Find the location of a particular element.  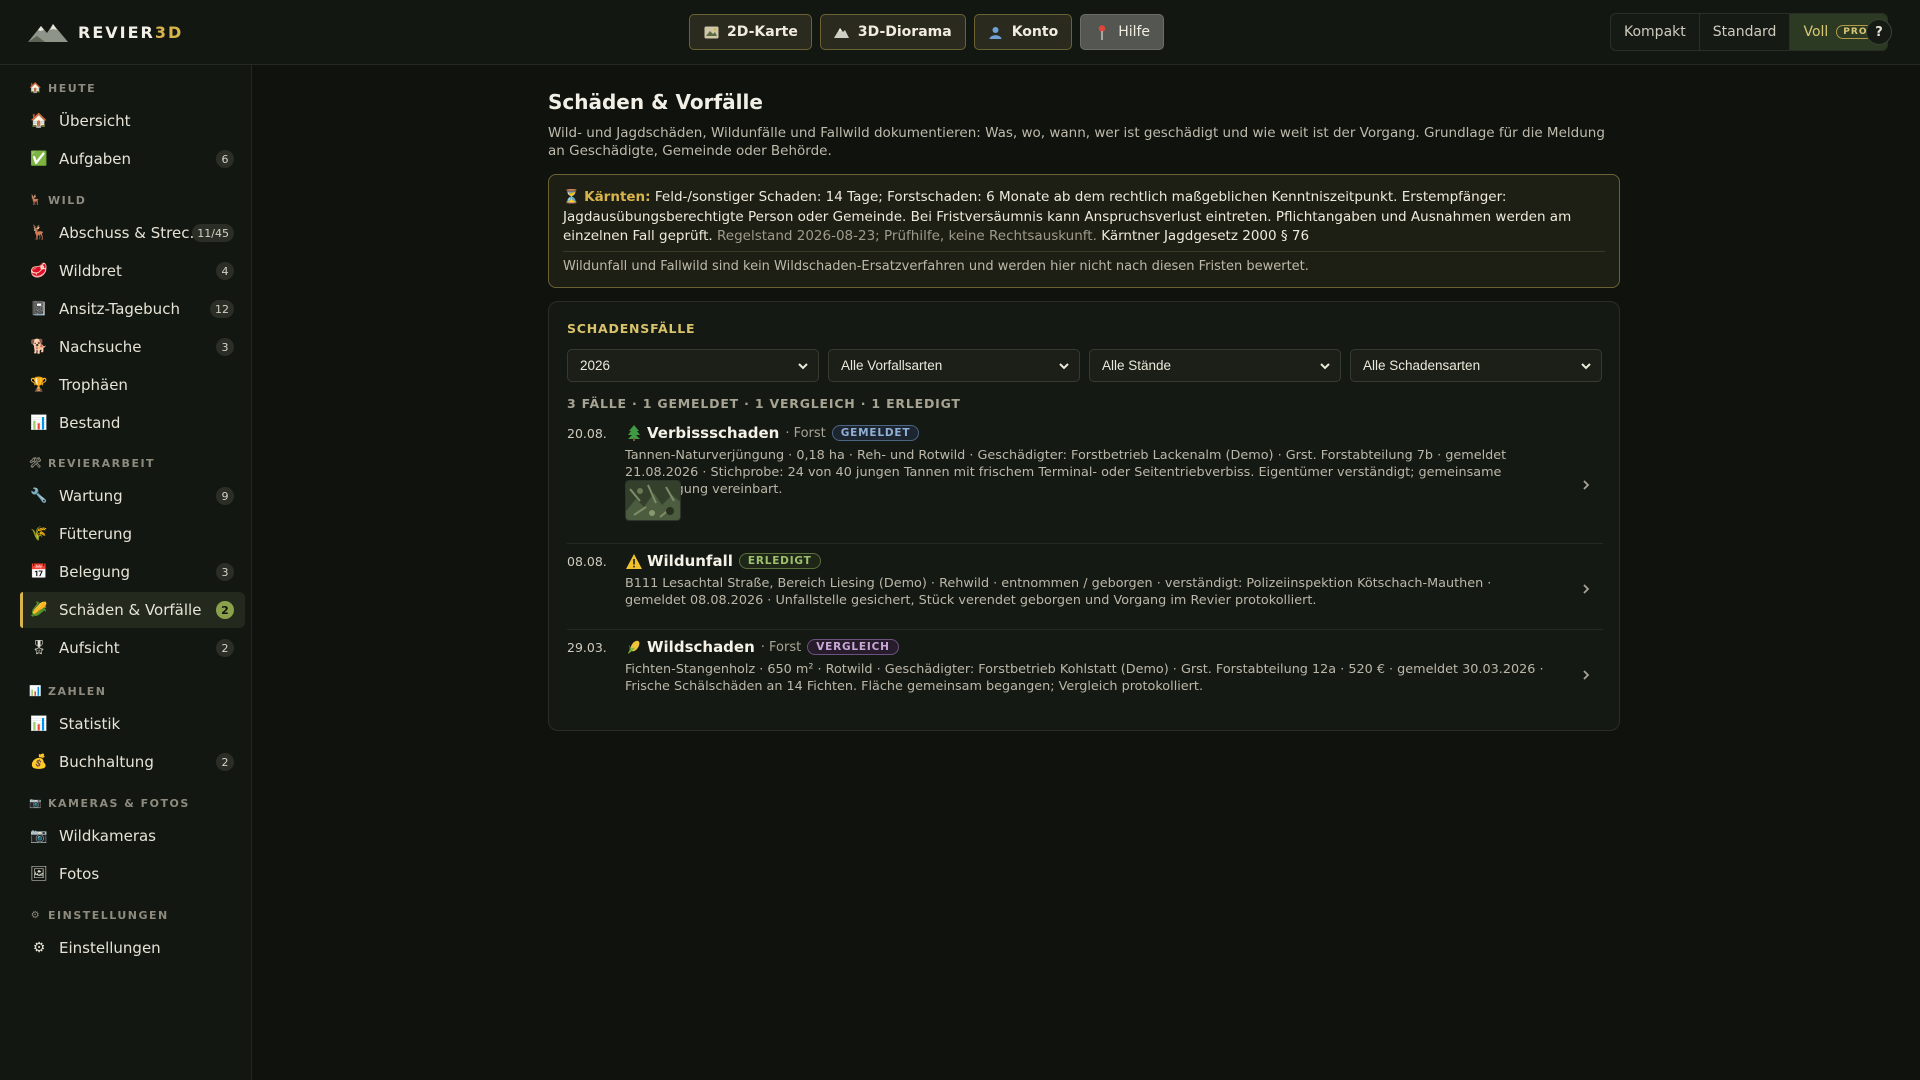

user-icon is located at coordinates (996, 32).